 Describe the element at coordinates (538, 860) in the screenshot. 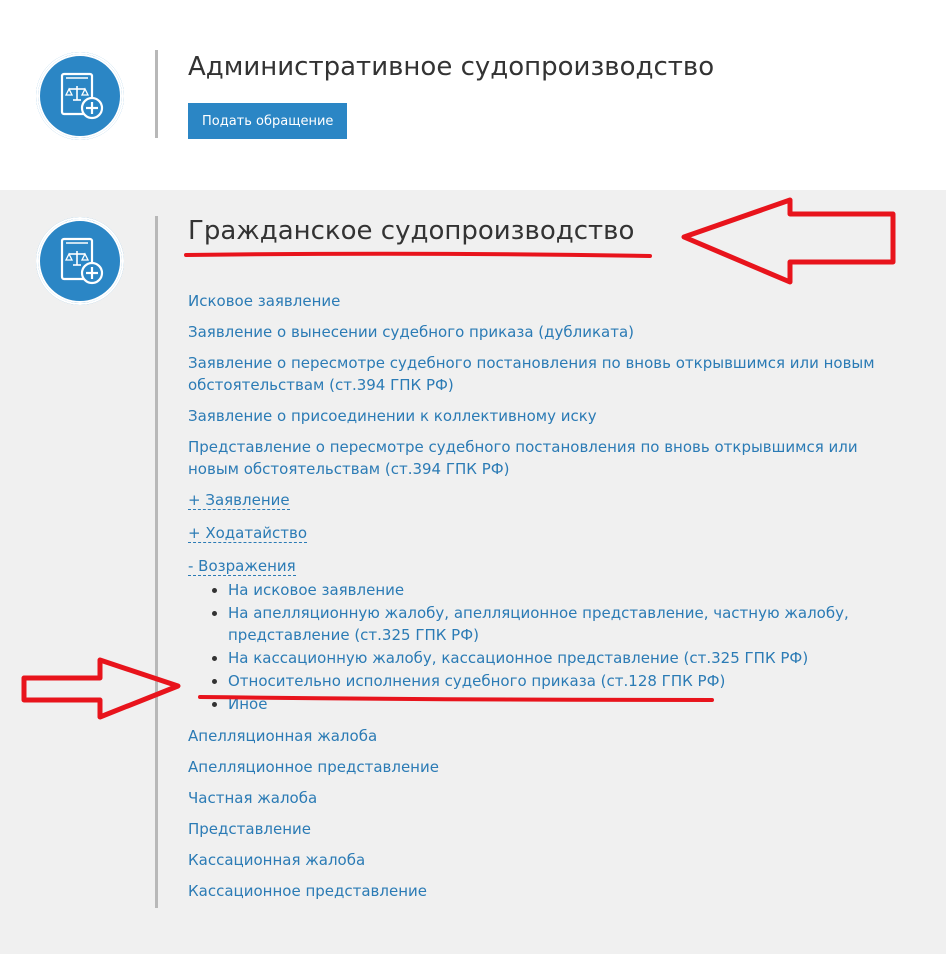

I see `list-item: Кассационная жалоба` at that location.